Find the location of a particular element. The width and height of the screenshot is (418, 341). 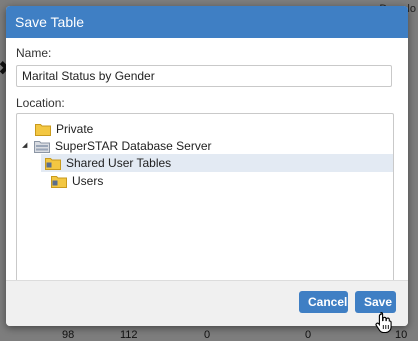

tree-item-label: SuperSTAR Database Server is located at coordinates (133, 146).